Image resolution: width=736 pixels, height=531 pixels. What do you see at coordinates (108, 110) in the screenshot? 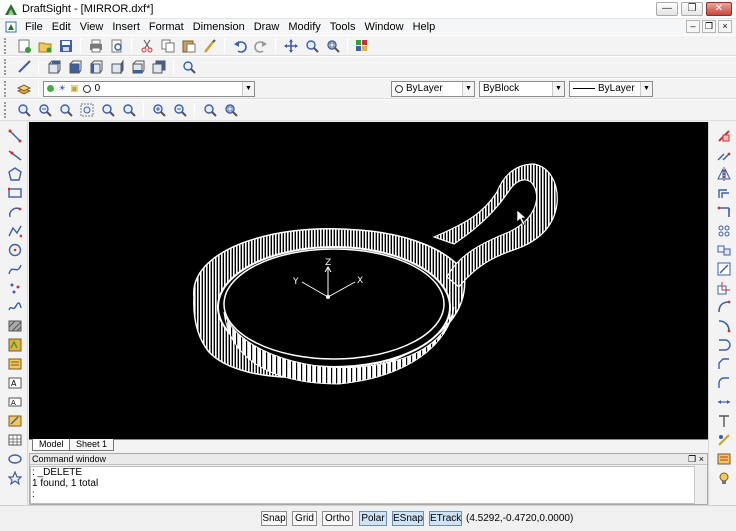
I see `zoom-next-icon` at bounding box center [108, 110].